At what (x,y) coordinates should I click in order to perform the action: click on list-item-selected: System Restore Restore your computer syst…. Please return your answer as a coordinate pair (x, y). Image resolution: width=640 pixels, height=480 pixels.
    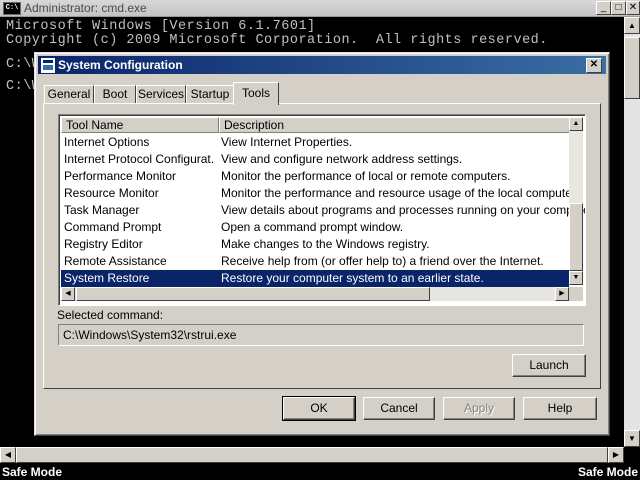
    Looking at the image, I should click on (315, 278).